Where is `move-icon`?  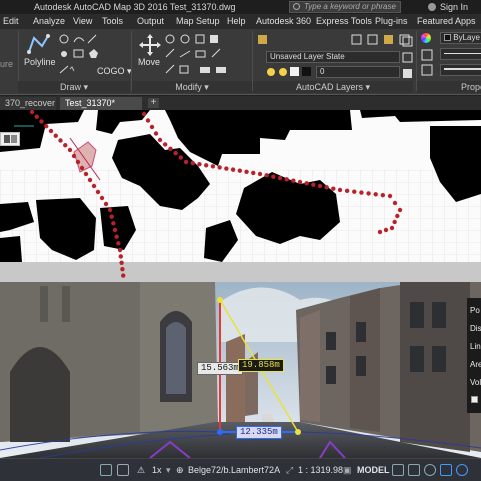 move-icon is located at coordinates (150, 45).